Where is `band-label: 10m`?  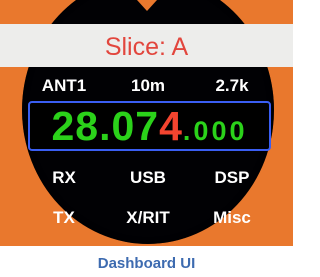 band-label: 10m is located at coordinates (148, 86).